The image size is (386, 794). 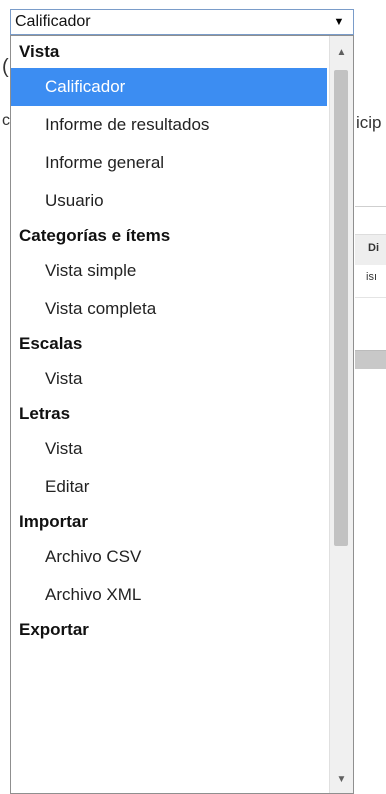 I want to click on dropdown-option: Archivo XML, so click(x=169, y=595).